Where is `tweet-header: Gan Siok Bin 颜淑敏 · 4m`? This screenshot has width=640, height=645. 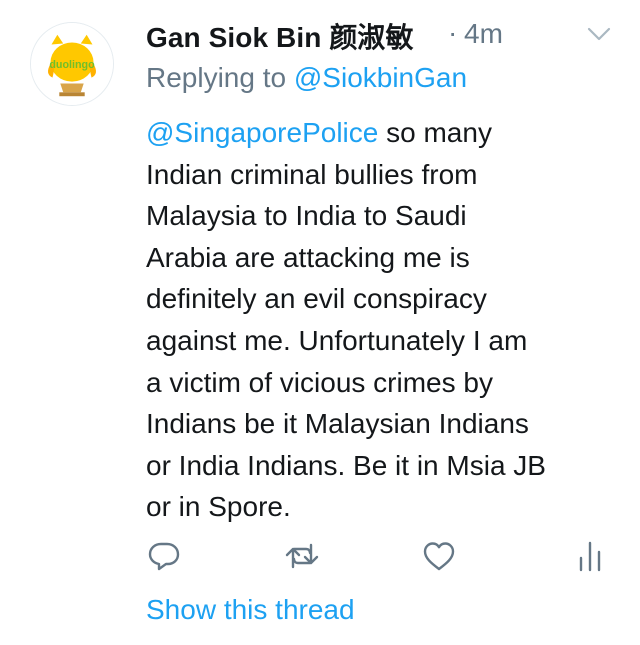
tweet-header: Gan Siok Bin 颜淑敏 · 4m is located at coordinates (393, 34).